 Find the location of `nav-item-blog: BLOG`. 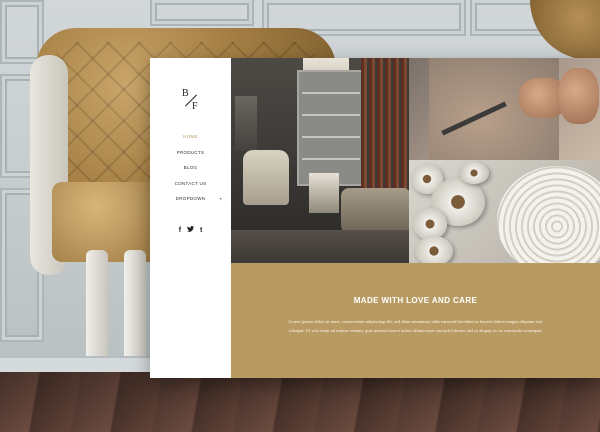

nav-item-blog: BLOG is located at coordinates (190, 168).